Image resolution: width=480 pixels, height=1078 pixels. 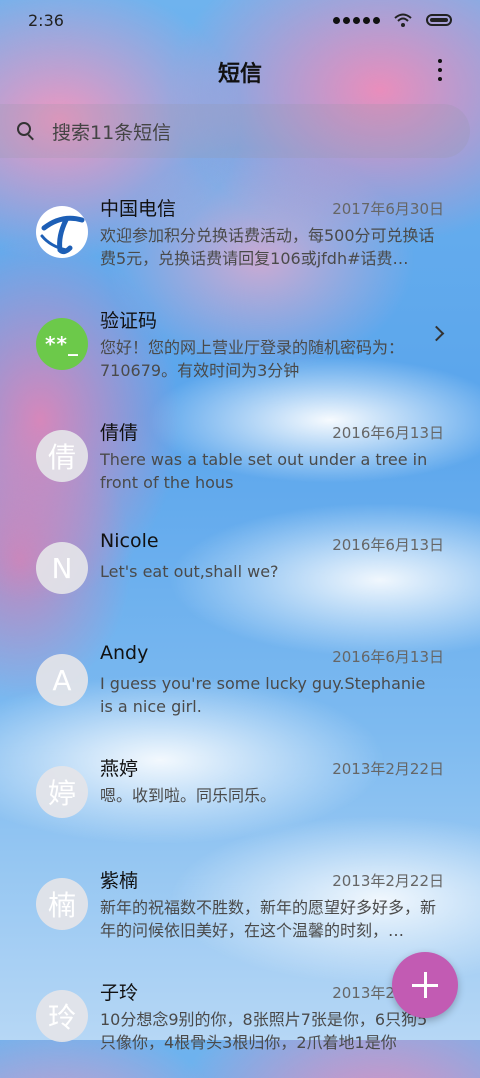 What do you see at coordinates (392, 20) in the screenshot?
I see `status-icons` at bounding box center [392, 20].